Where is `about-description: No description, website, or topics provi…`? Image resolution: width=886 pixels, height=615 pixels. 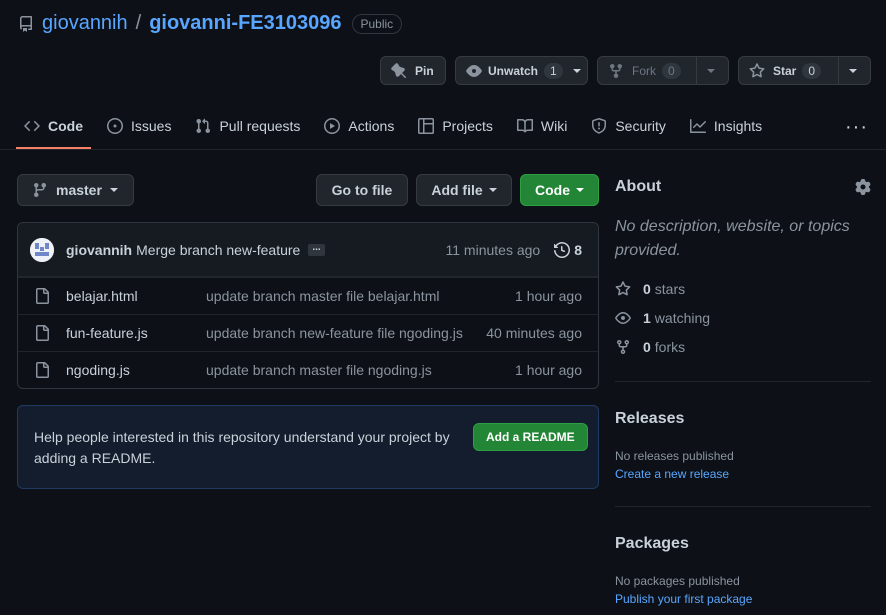 about-description: No description, website, or topics provi… is located at coordinates (732, 238).